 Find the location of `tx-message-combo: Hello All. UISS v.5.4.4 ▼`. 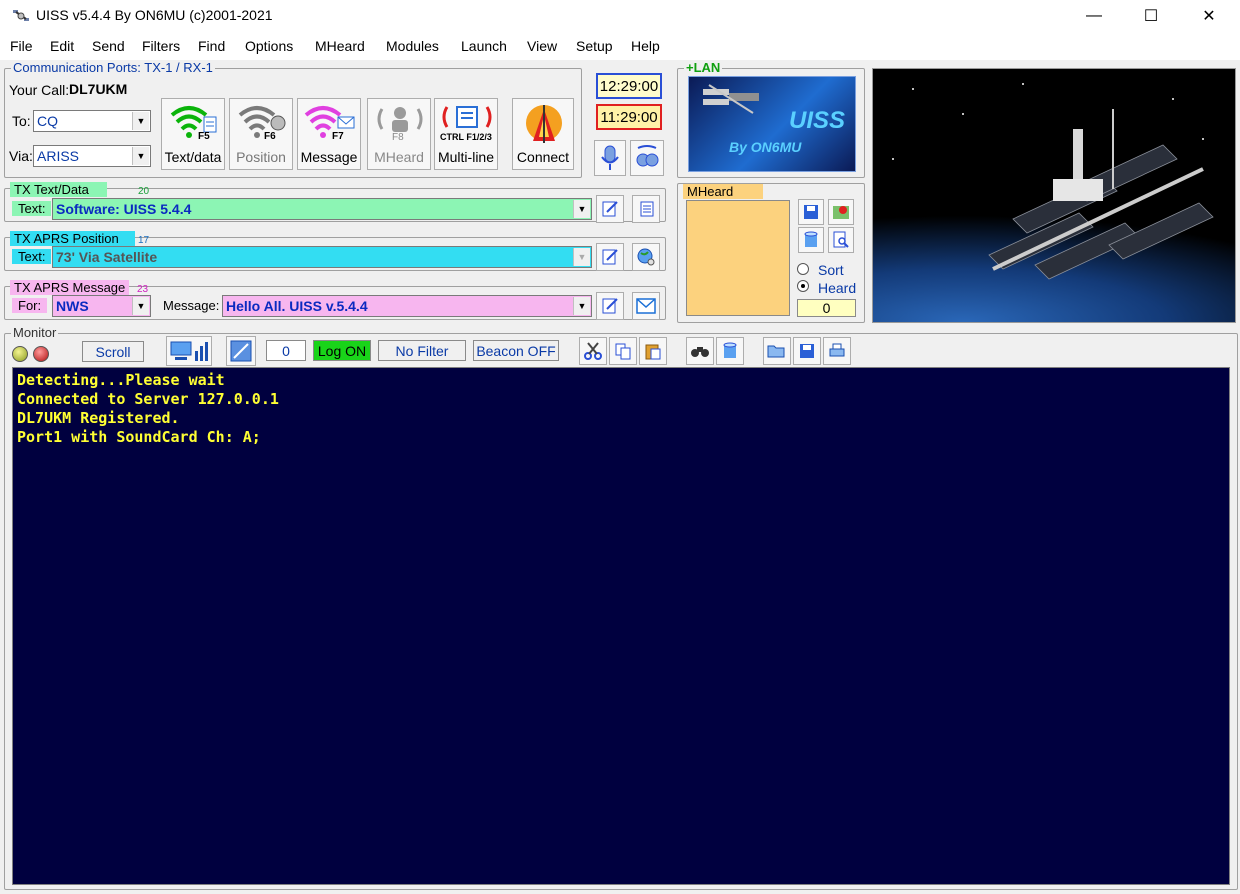

tx-message-combo: Hello All. UISS v.5.4.4 ▼ is located at coordinates (407, 306).